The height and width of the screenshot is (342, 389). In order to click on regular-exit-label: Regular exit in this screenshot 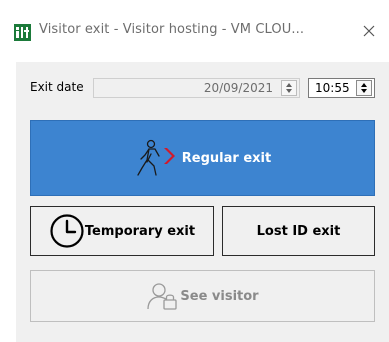, I will do `click(226, 158)`.